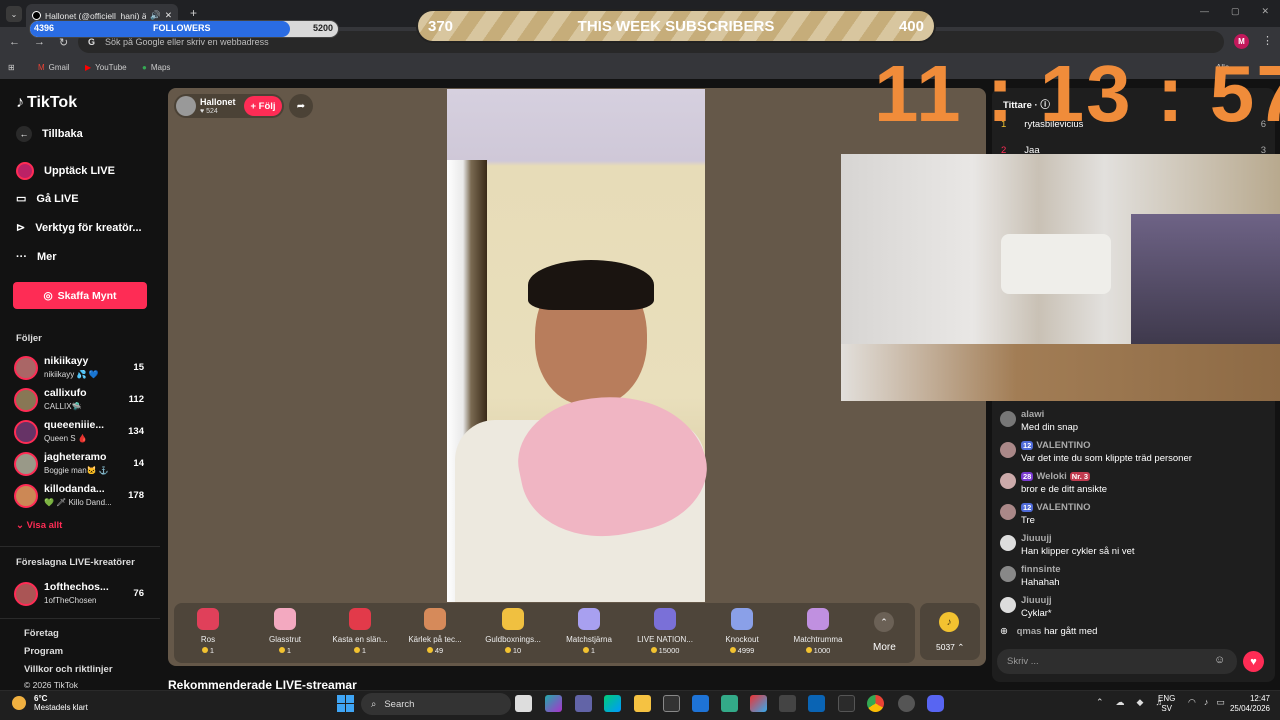 Image resolution: width=1280 pixels, height=720 pixels. I want to click on chrome-icon, so click(875, 703).